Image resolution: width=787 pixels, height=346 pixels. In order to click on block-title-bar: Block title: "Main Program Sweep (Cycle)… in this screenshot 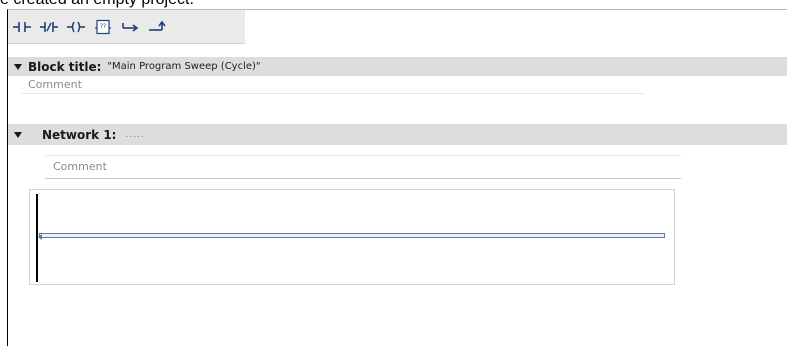, I will do `click(397, 66)`.